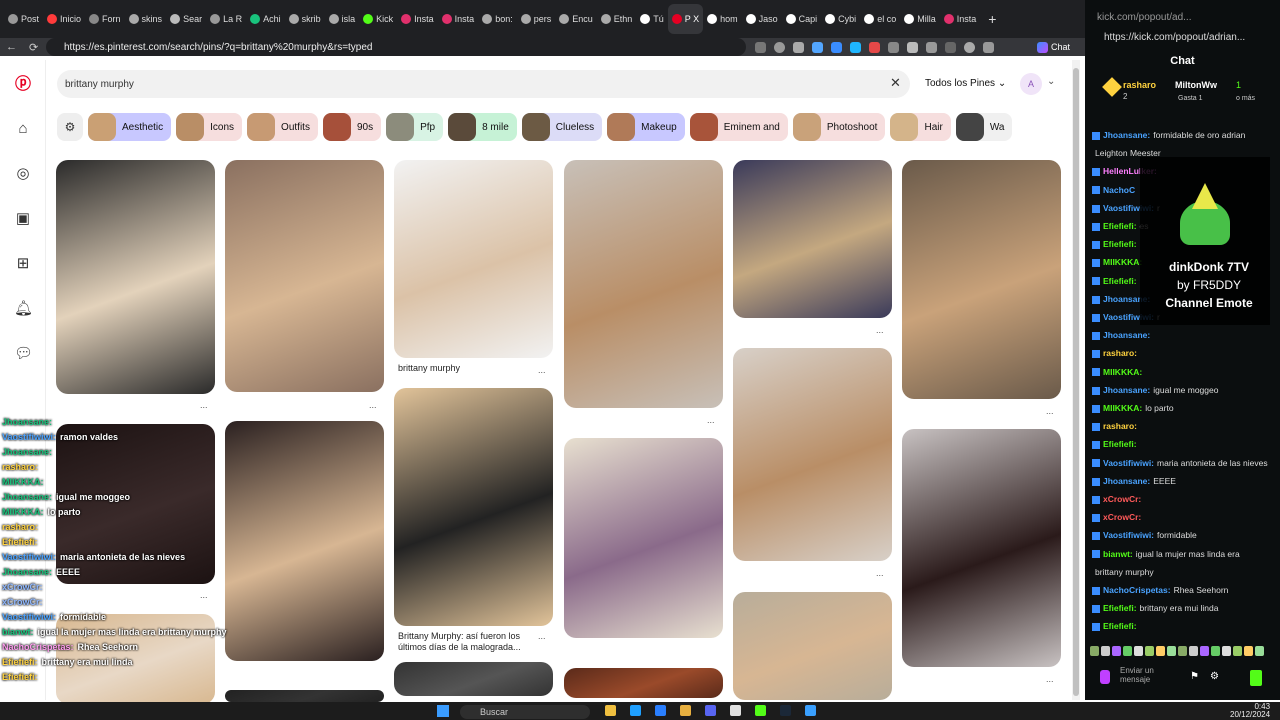  What do you see at coordinates (226, 19) in the screenshot?
I see `browser-tab: La R` at bounding box center [226, 19].